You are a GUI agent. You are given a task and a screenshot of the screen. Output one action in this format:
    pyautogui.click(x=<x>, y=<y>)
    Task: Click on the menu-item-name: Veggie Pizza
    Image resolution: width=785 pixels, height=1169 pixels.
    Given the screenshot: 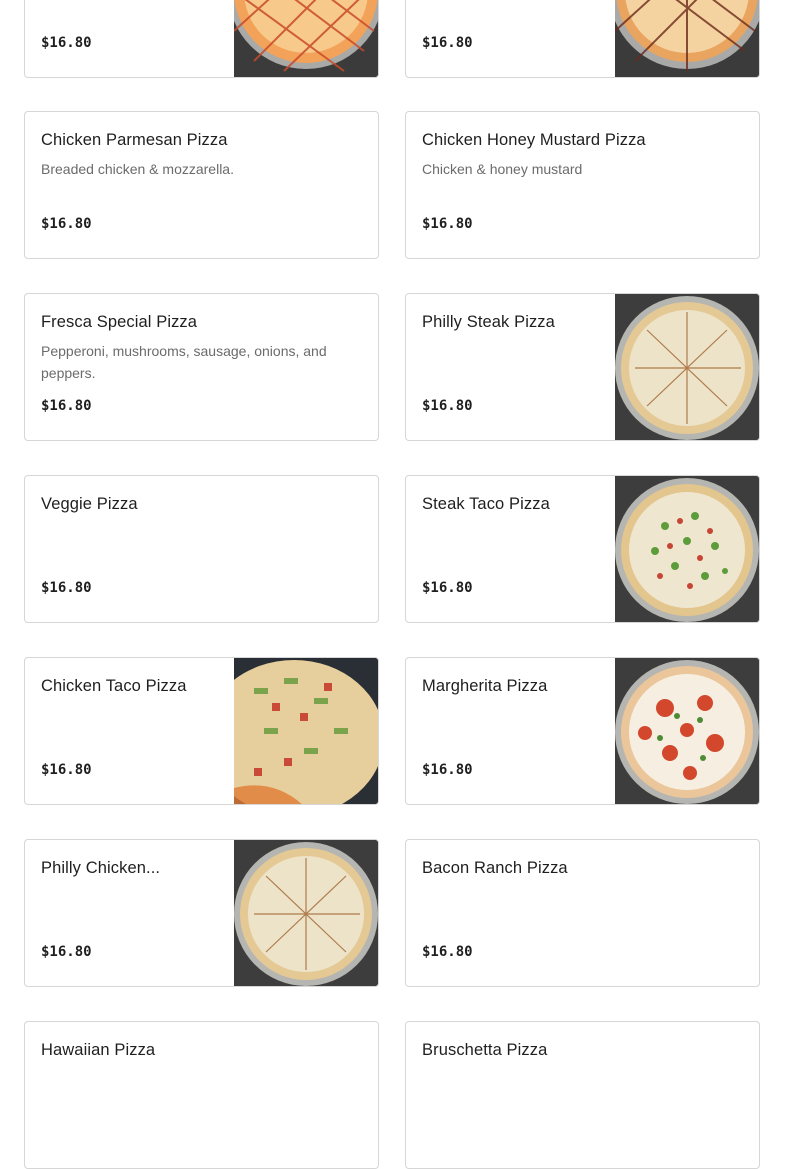 What is the action you would take?
    pyautogui.click(x=89, y=504)
    